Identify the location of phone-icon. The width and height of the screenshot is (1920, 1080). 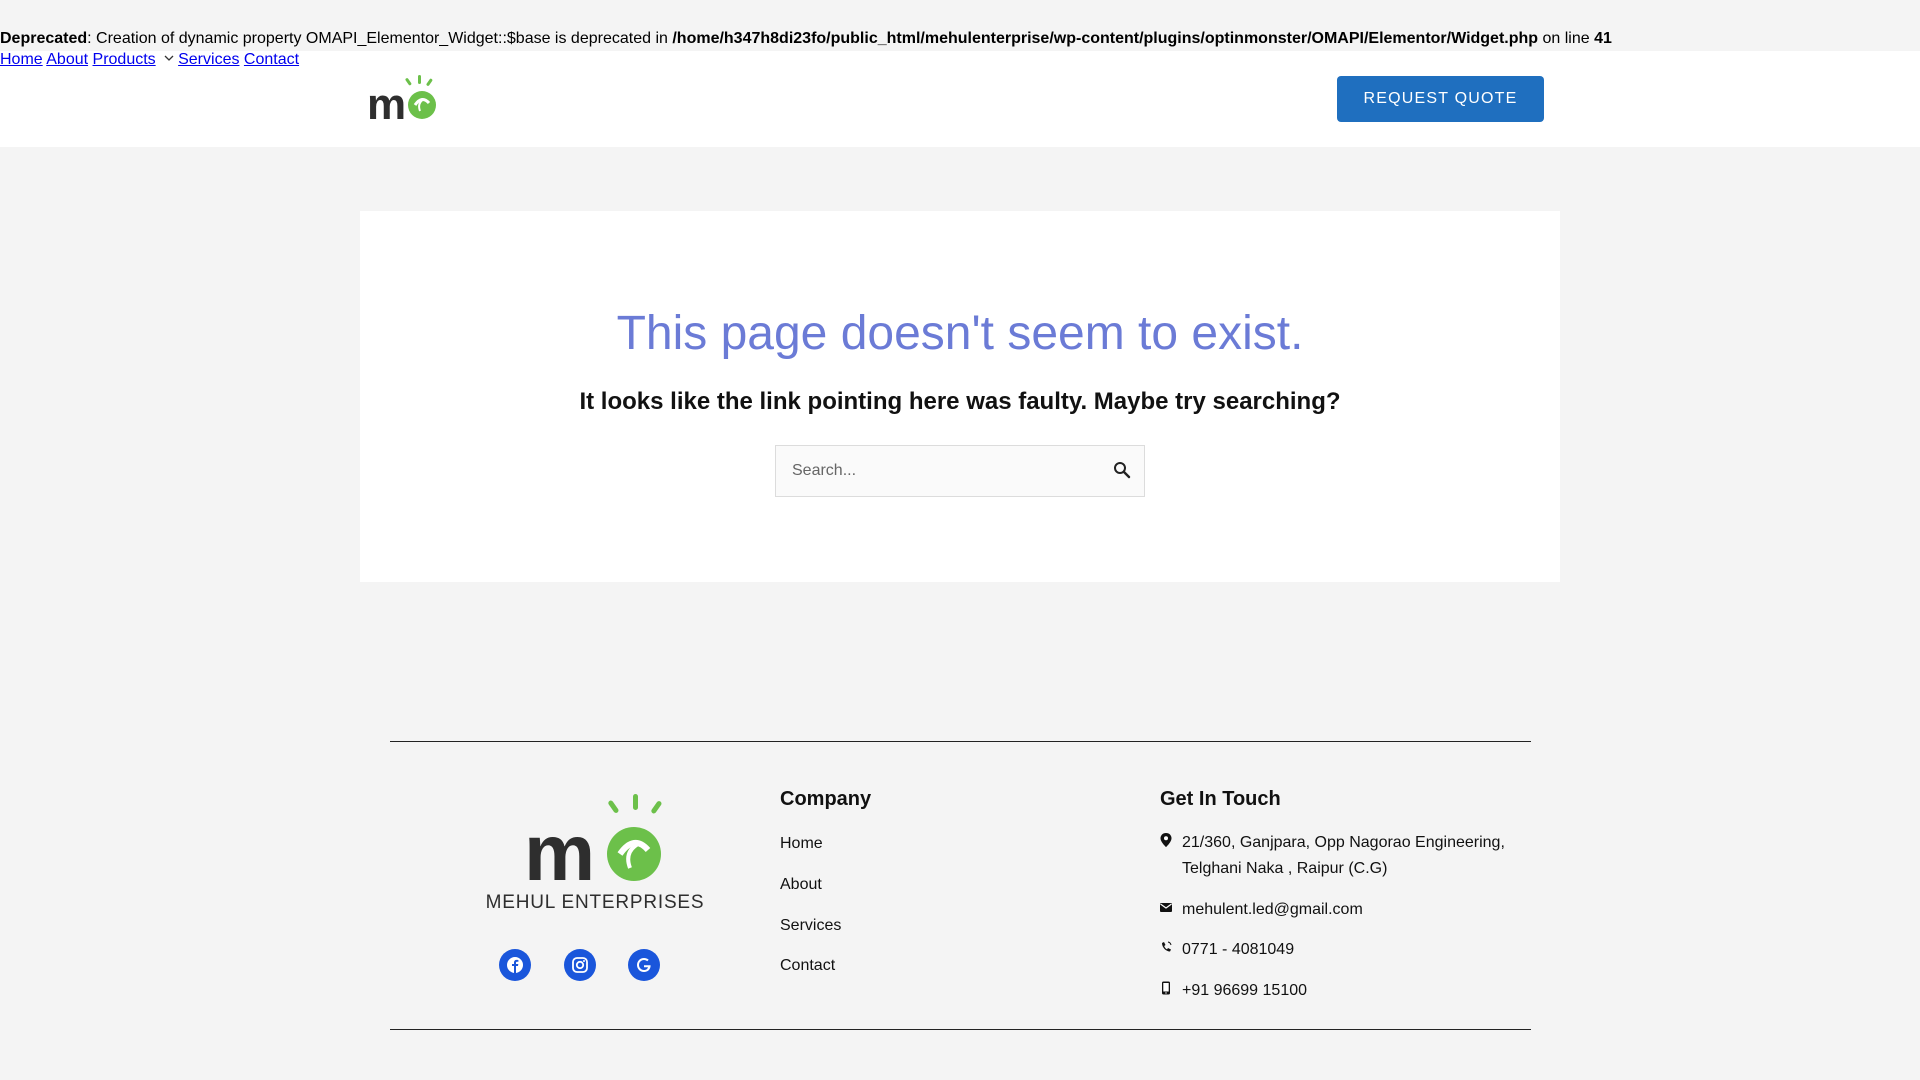
(1167, 946).